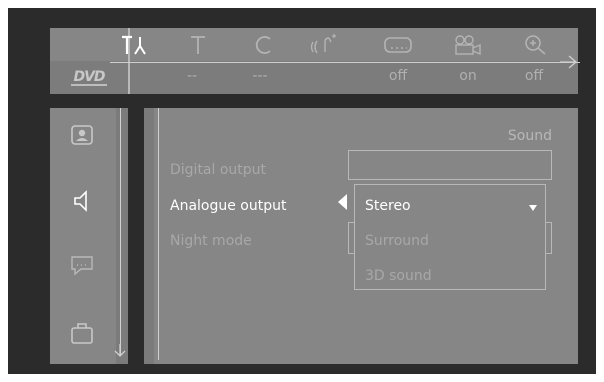 The height and width of the screenshot is (382, 604). Describe the element at coordinates (468, 45) in the screenshot. I see `angle-icon` at that location.